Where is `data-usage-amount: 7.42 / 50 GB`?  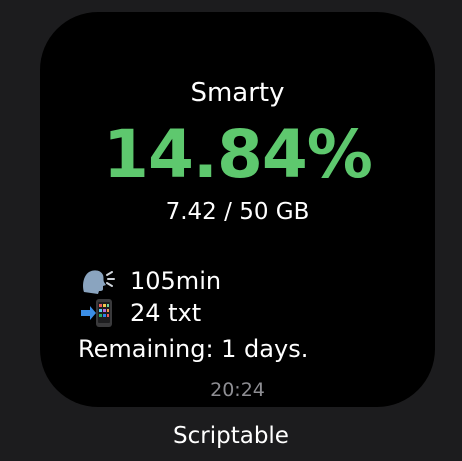
data-usage-amount: 7.42 / 50 GB is located at coordinates (237, 212).